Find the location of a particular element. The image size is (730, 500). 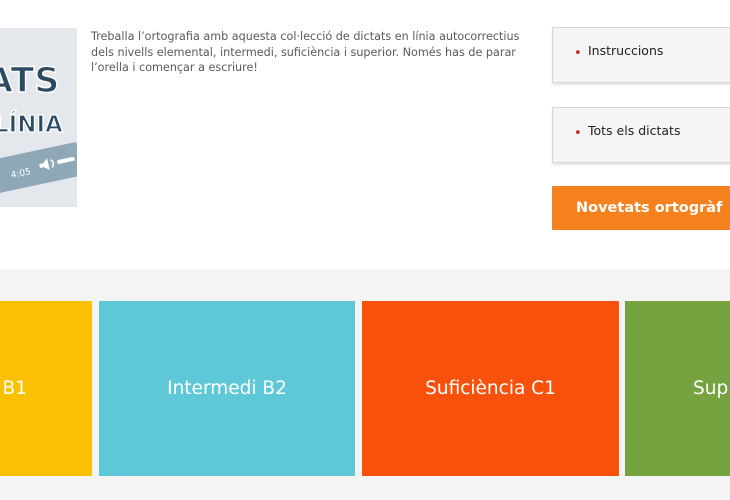

novetats-ortografiques-button: Novetats ortogràf is located at coordinates (641, 208).